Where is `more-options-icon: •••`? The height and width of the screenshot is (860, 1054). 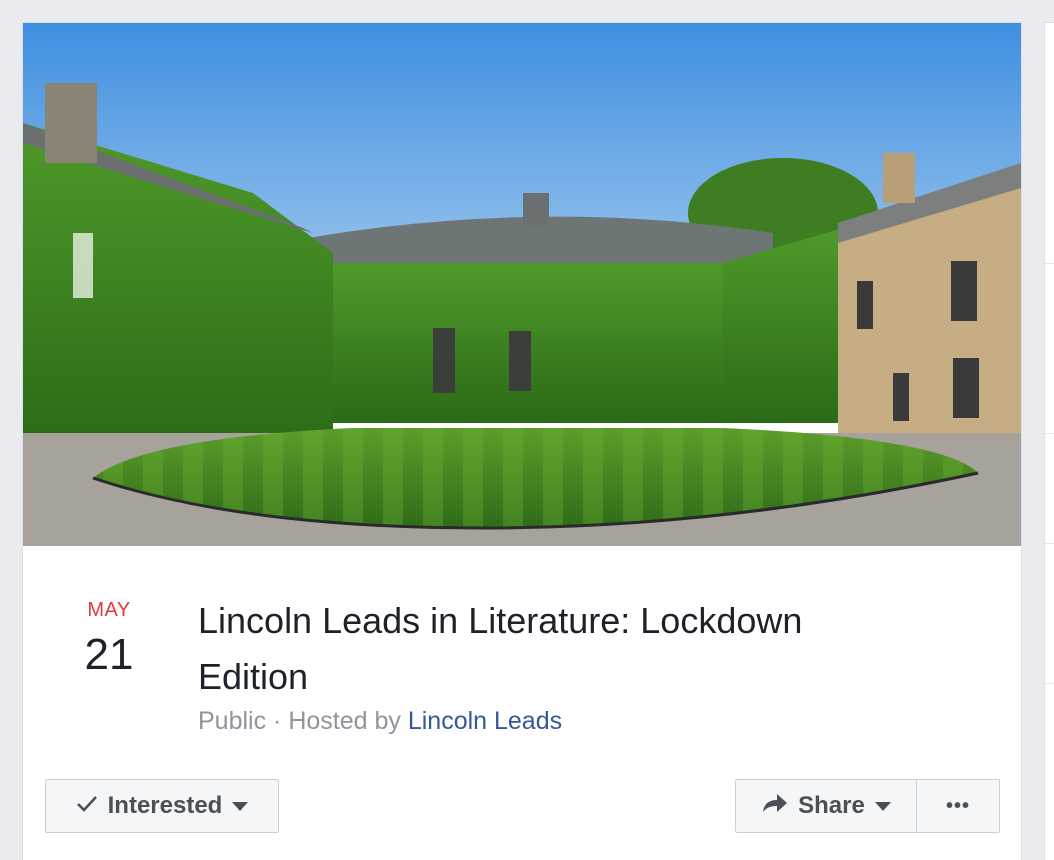 more-options-icon: ••• is located at coordinates (957, 805).